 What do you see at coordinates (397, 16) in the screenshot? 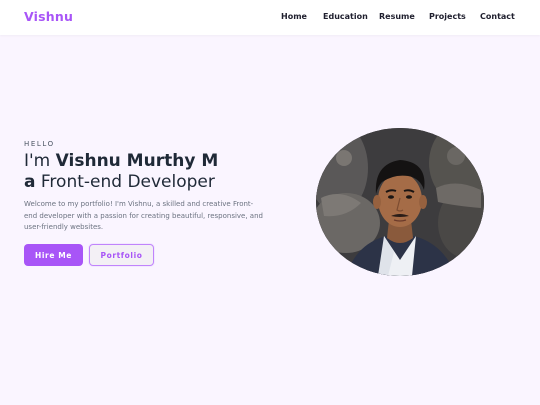
I see `nav-link-resume: Resume` at bounding box center [397, 16].